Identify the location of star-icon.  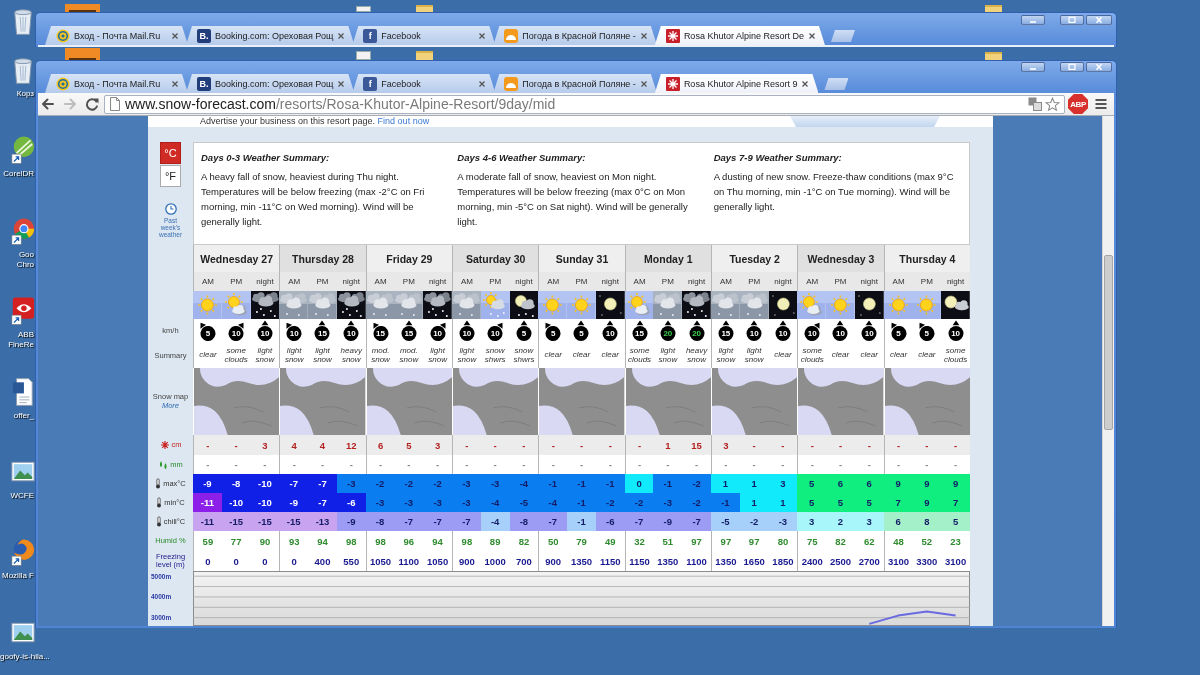
(1052, 104).